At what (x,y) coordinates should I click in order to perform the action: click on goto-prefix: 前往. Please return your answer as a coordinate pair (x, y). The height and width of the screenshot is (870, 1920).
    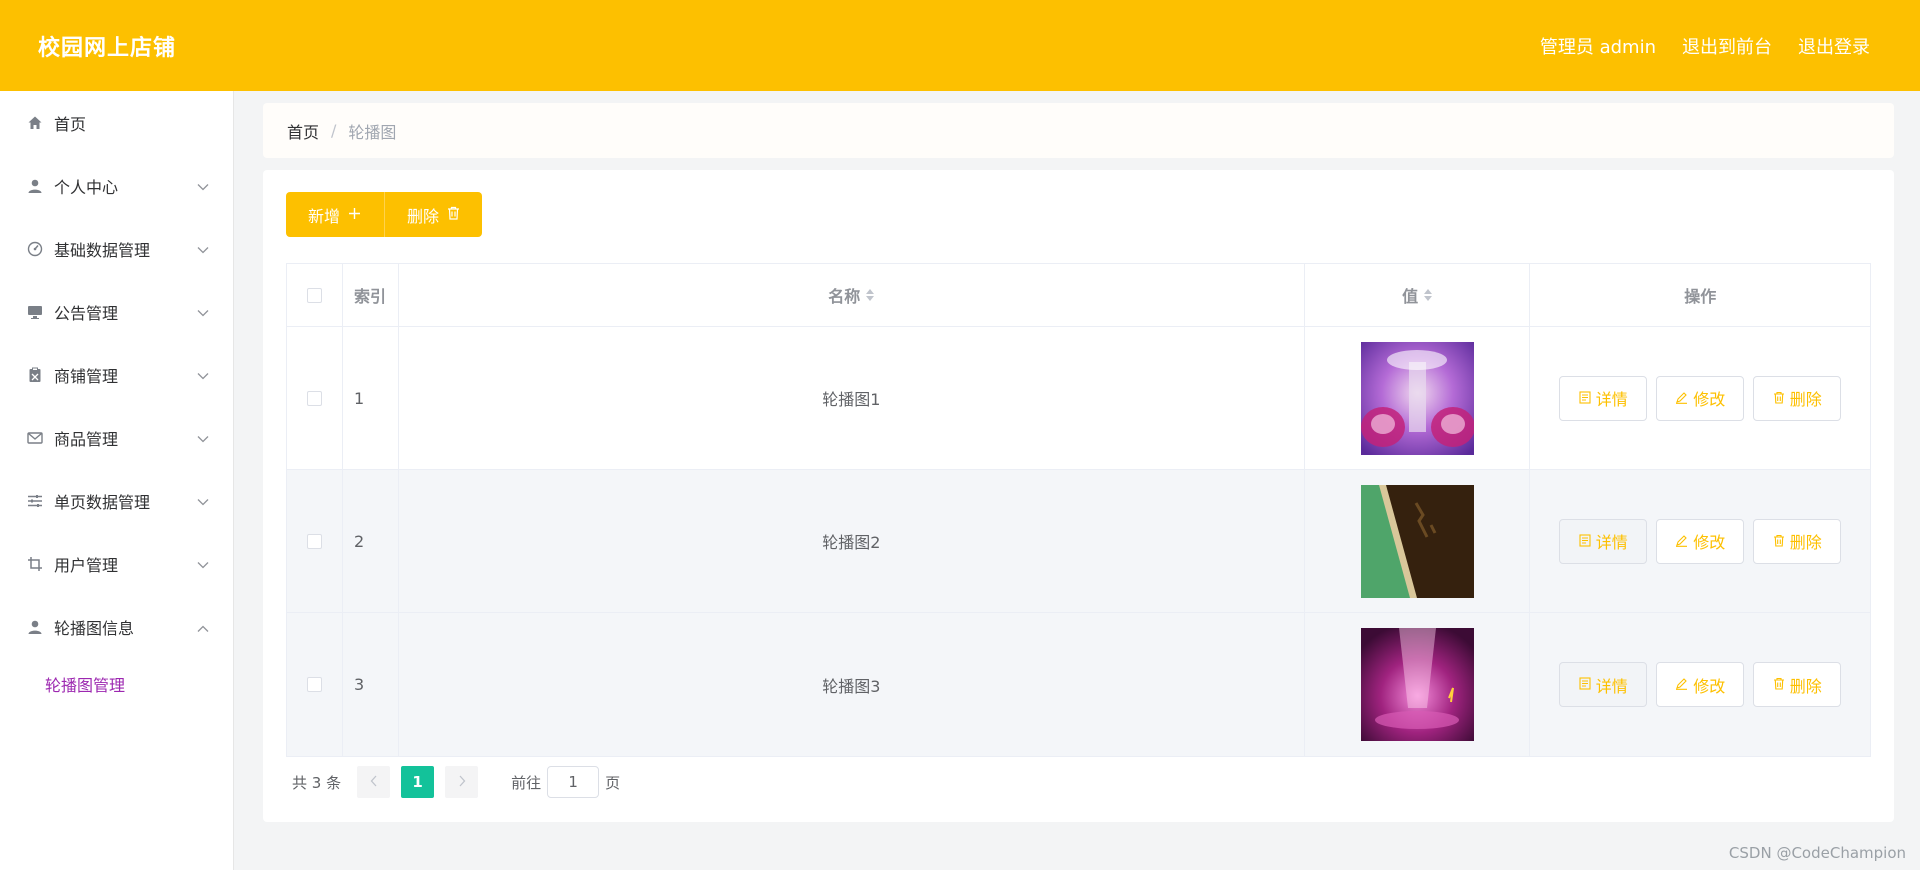
    Looking at the image, I should click on (526, 782).